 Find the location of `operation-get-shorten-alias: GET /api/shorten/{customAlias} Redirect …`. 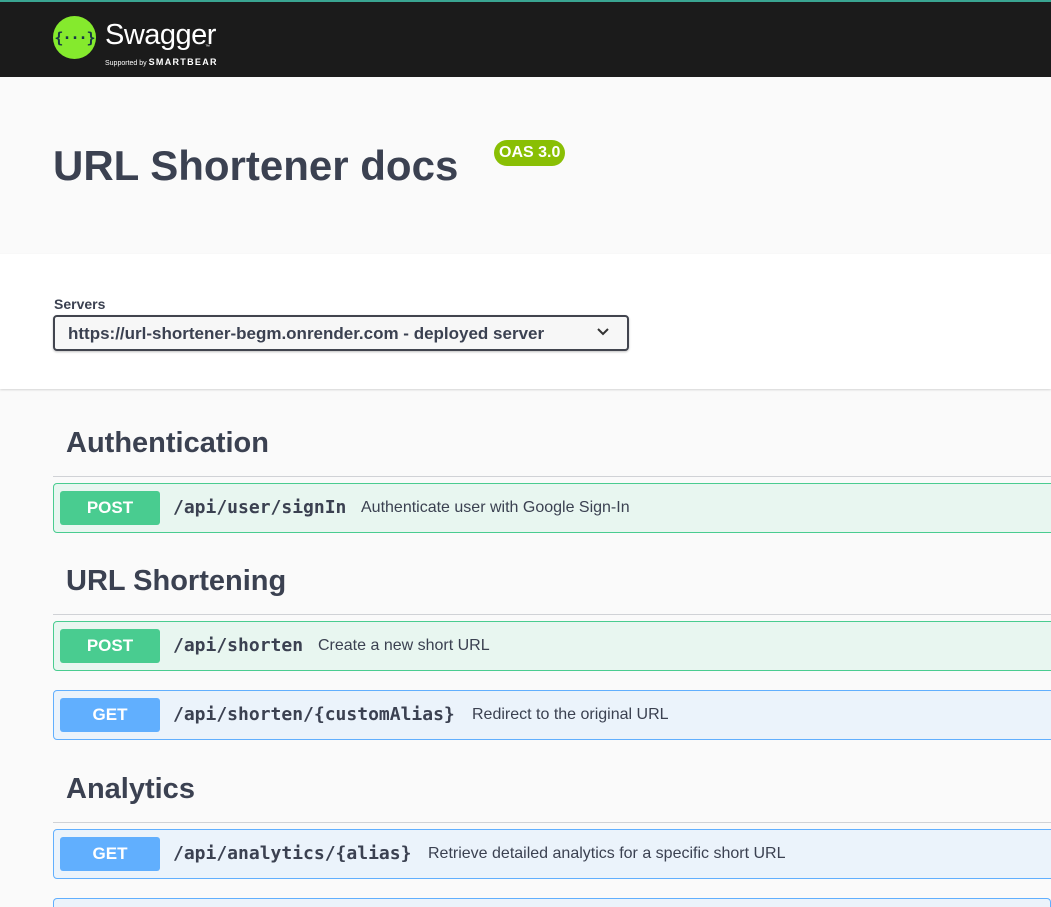

operation-get-shorten-alias: GET /api/shorten/{customAlias} Redirect … is located at coordinates (552, 715).